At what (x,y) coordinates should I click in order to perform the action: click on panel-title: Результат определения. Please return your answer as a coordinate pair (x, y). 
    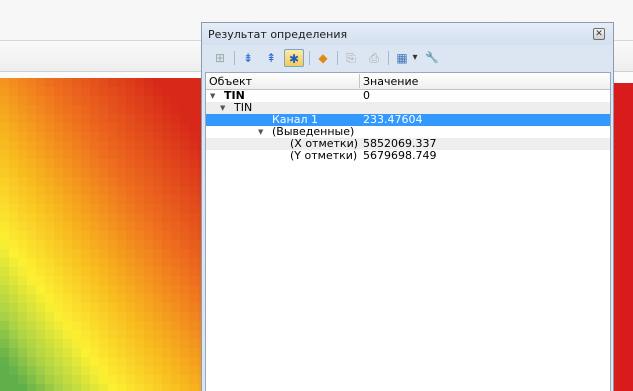
    Looking at the image, I should click on (278, 34).